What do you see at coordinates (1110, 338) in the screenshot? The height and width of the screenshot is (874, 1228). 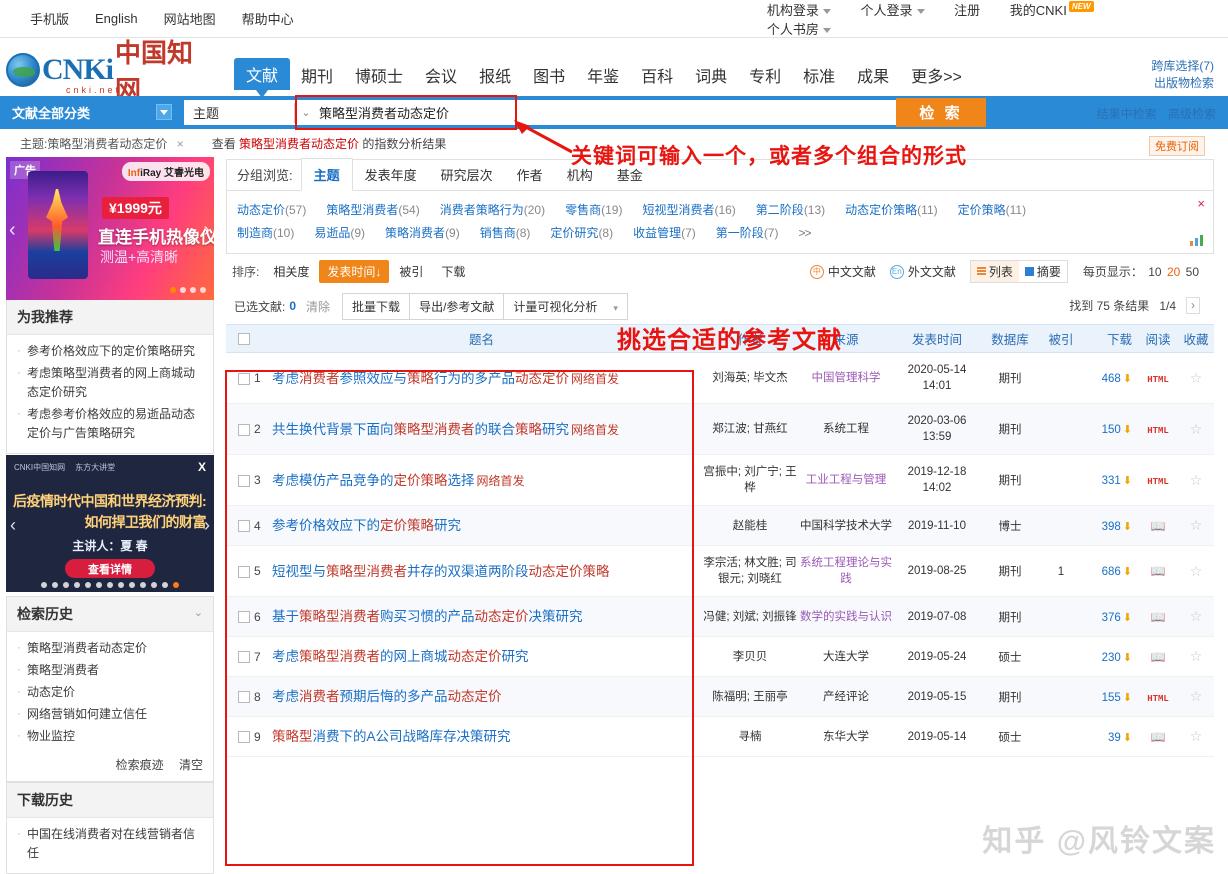 I see `header-downloads: 下载` at bounding box center [1110, 338].